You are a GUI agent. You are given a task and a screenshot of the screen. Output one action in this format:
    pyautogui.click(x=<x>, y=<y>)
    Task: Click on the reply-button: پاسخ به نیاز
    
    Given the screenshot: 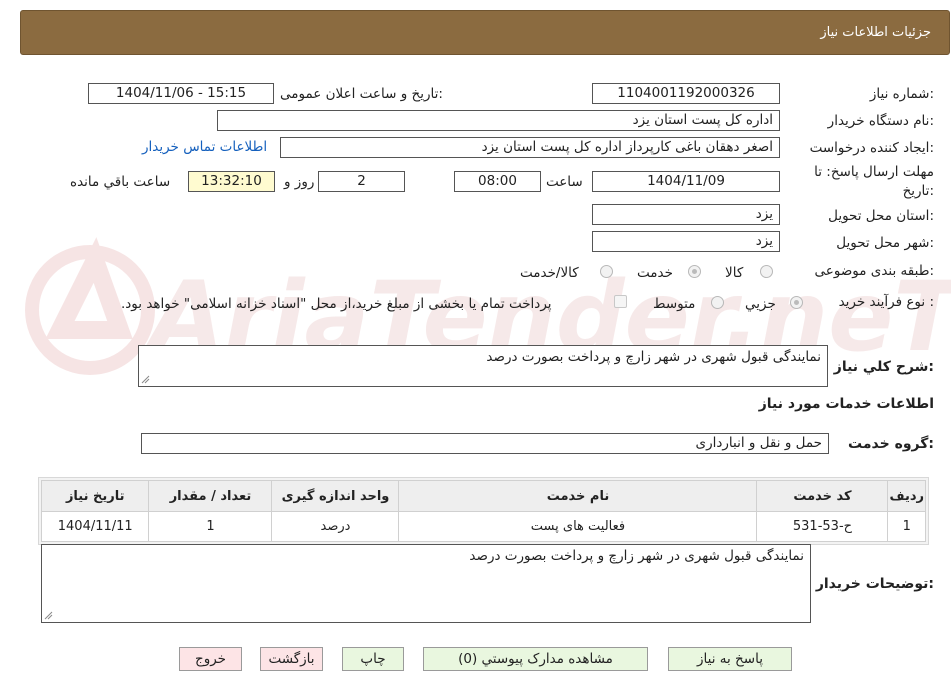 What is the action you would take?
    pyautogui.click(x=730, y=659)
    